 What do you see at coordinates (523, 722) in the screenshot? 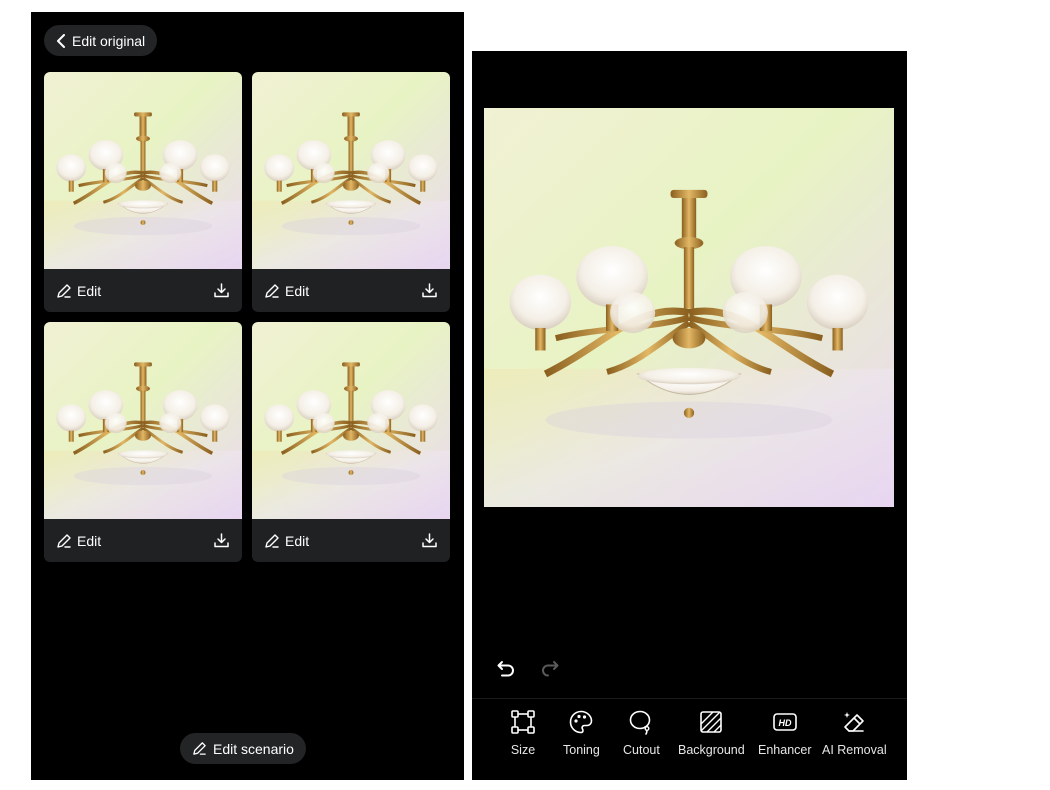
I see `crop-frame-icon` at bounding box center [523, 722].